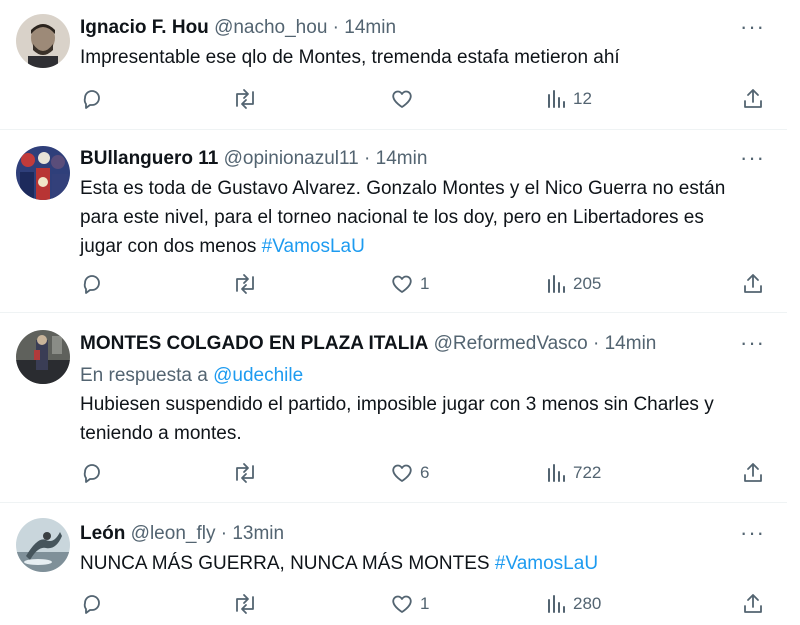  What do you see at coordinates (287, 563) in the screenshot?
I see `tweet-text-segment: NUNCA MÁS GUERRA, NUNCA MÁS MONTES` at bounding box center [287, 563].